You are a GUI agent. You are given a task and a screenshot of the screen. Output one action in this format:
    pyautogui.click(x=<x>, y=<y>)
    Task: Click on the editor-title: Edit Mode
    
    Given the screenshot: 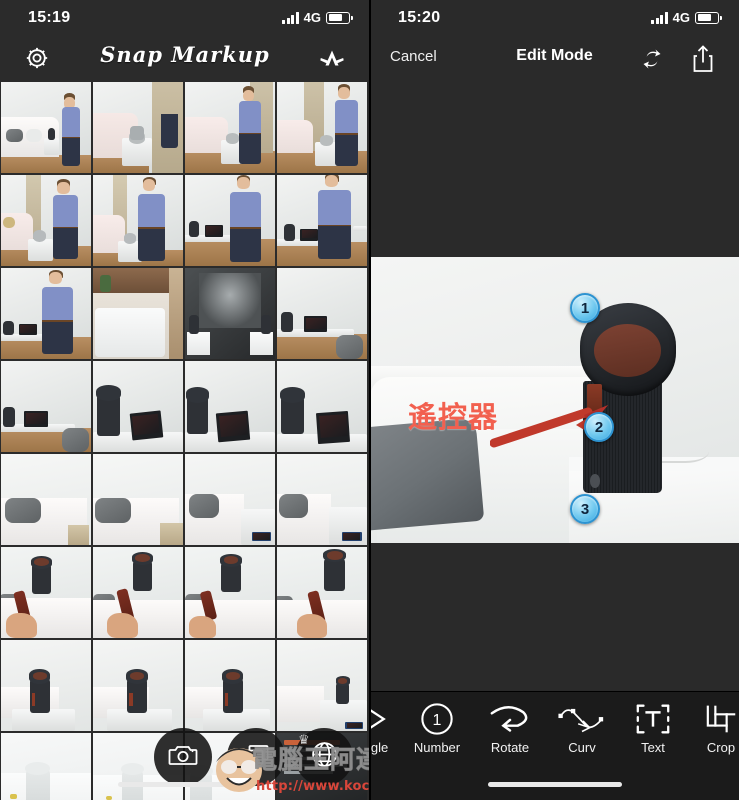 What is the action you would take?
    pyautogui.click(x=554, y=55)
    